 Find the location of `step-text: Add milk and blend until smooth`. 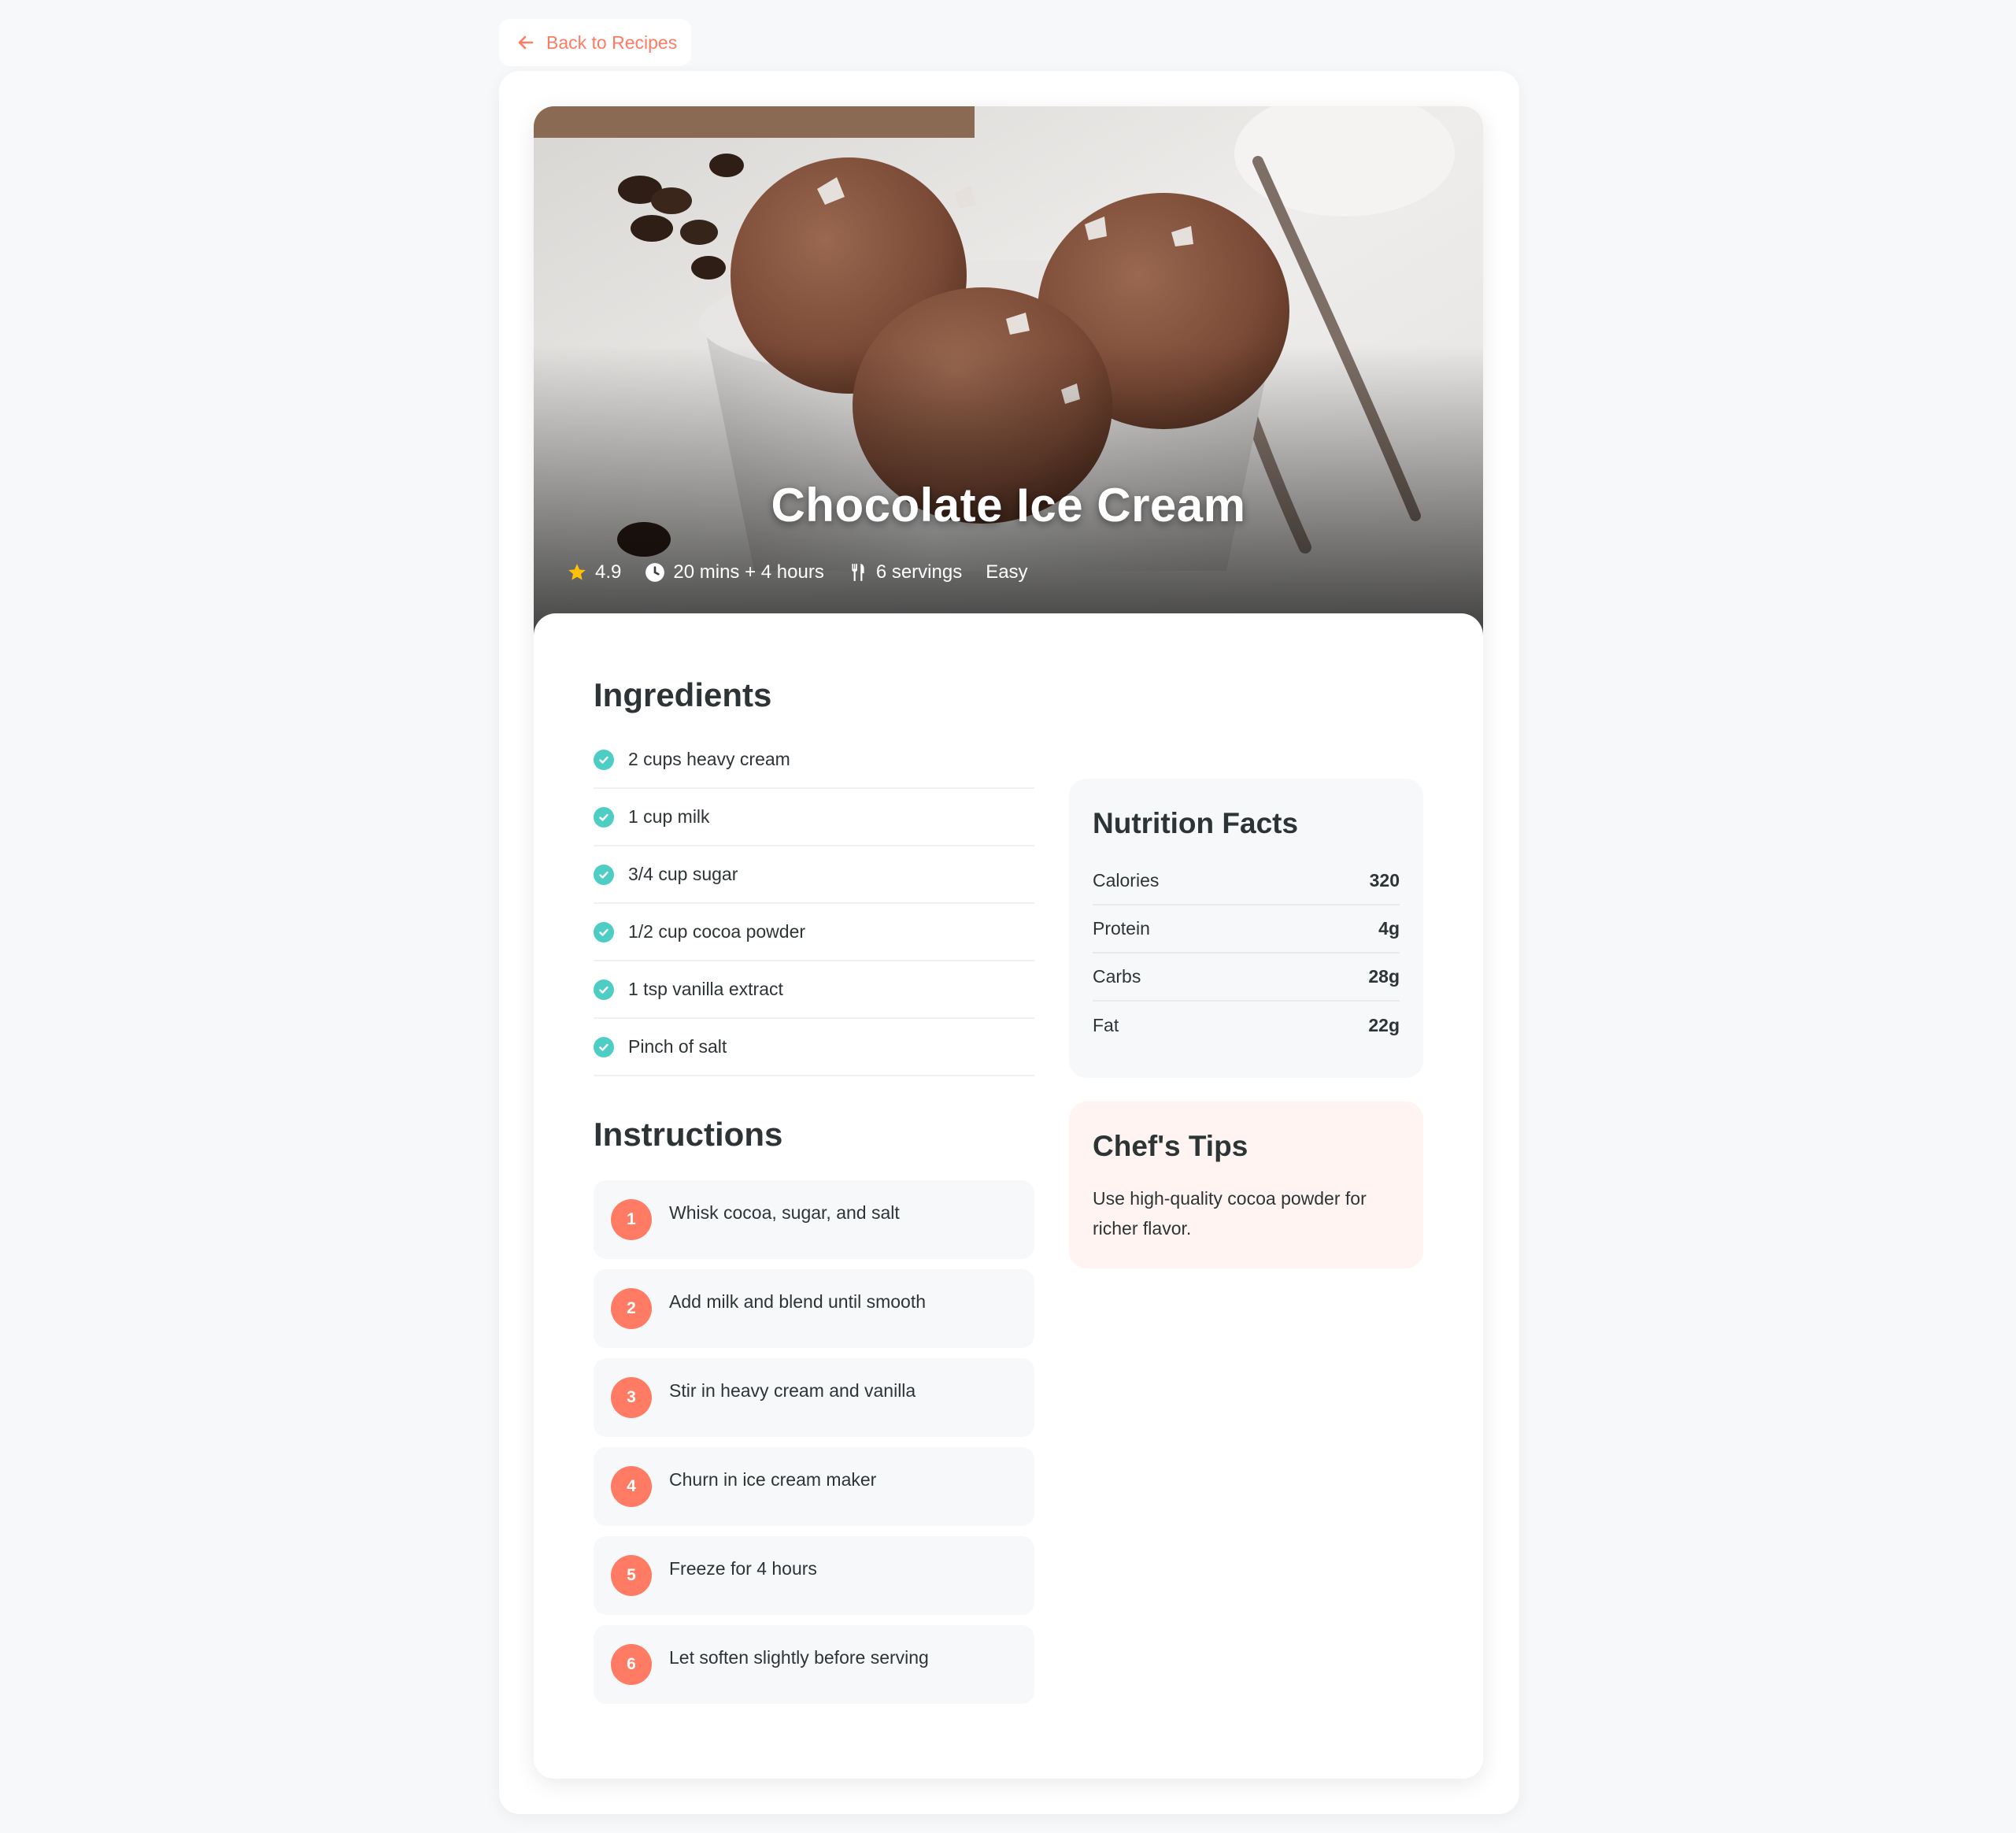

step-text: Add milk and blend until smooth is located at coordinates (798, 1301).